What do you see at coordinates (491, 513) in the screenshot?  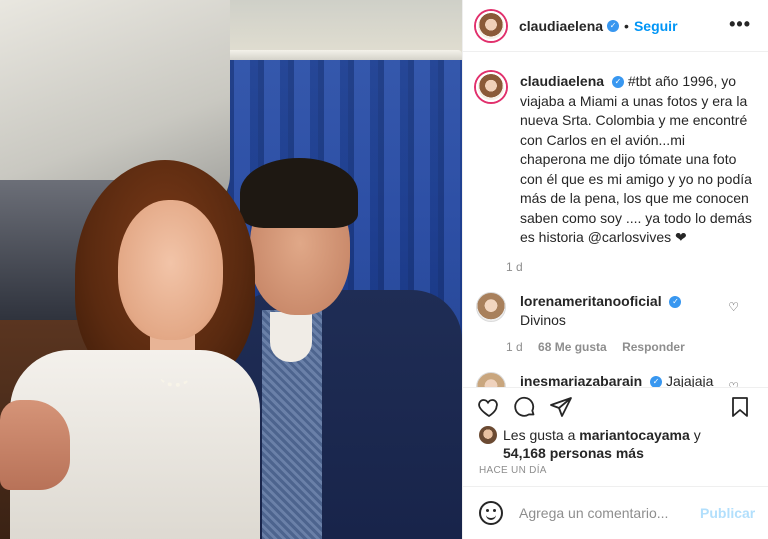 I see `emoji-icon` at bounding box center [491, 513].